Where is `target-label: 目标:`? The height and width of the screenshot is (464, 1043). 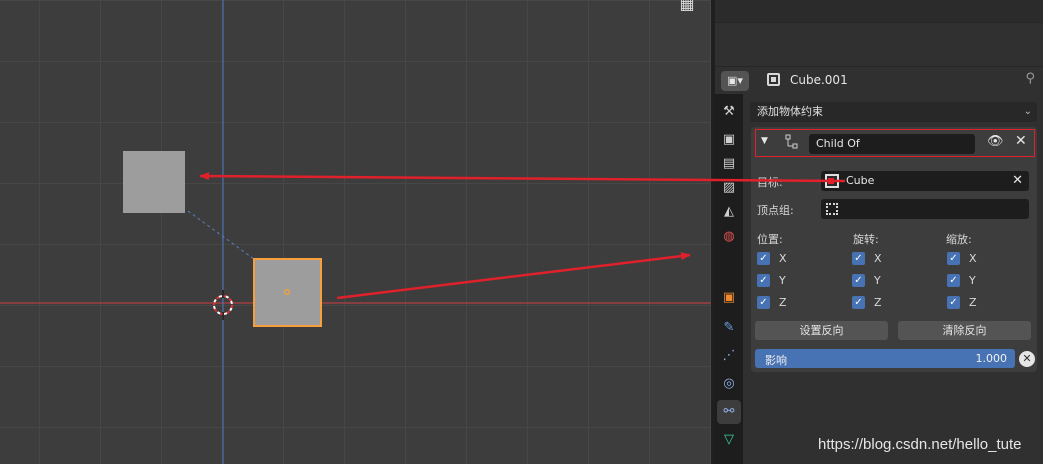
target-label: 目标: is located at coordinates (770, 182).